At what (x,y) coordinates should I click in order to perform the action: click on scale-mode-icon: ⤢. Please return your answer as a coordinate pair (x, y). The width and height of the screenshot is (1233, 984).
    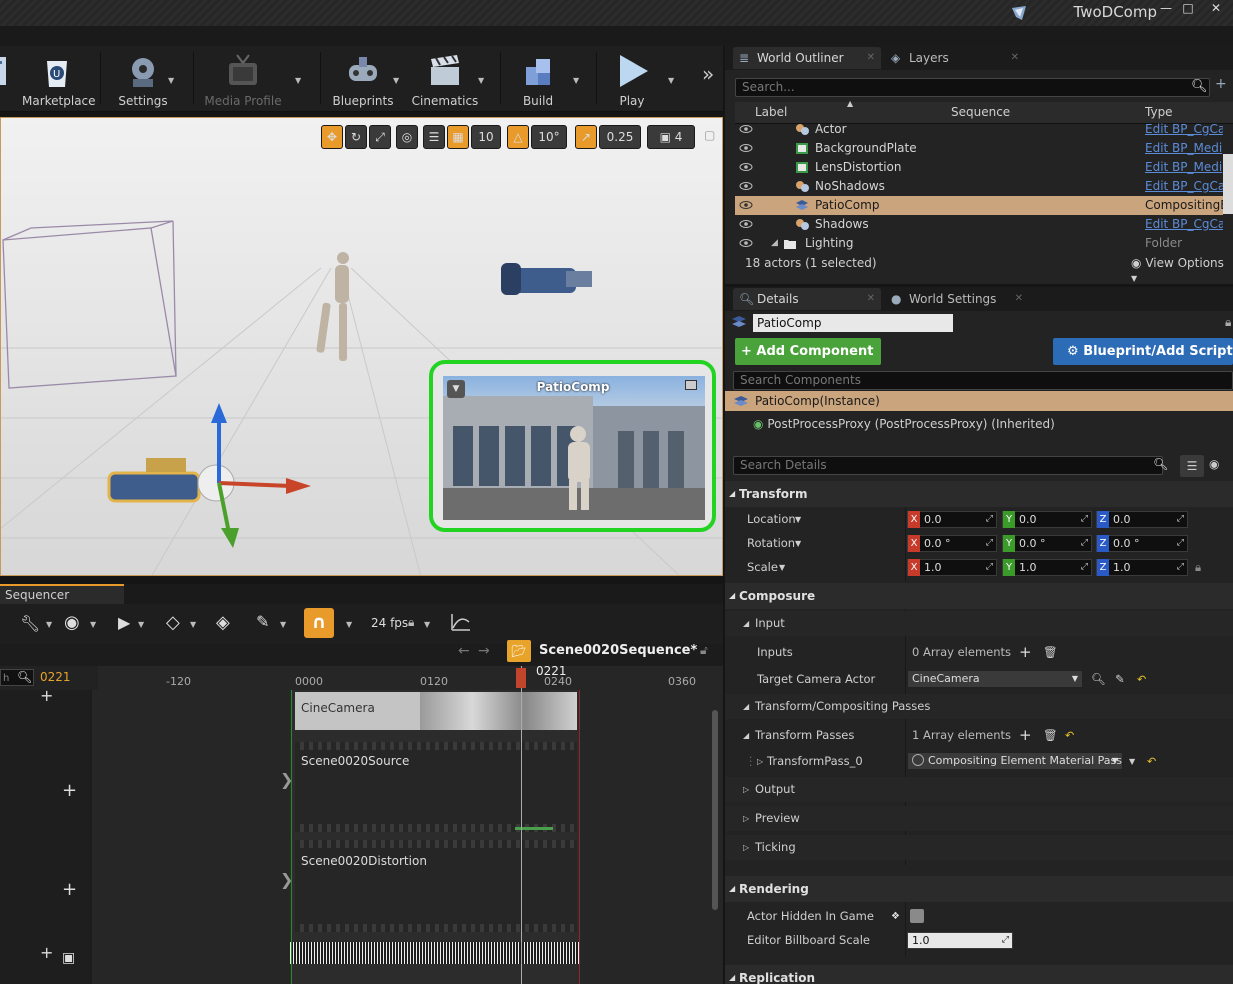
    Looking at the image, I should click on (380, 137).